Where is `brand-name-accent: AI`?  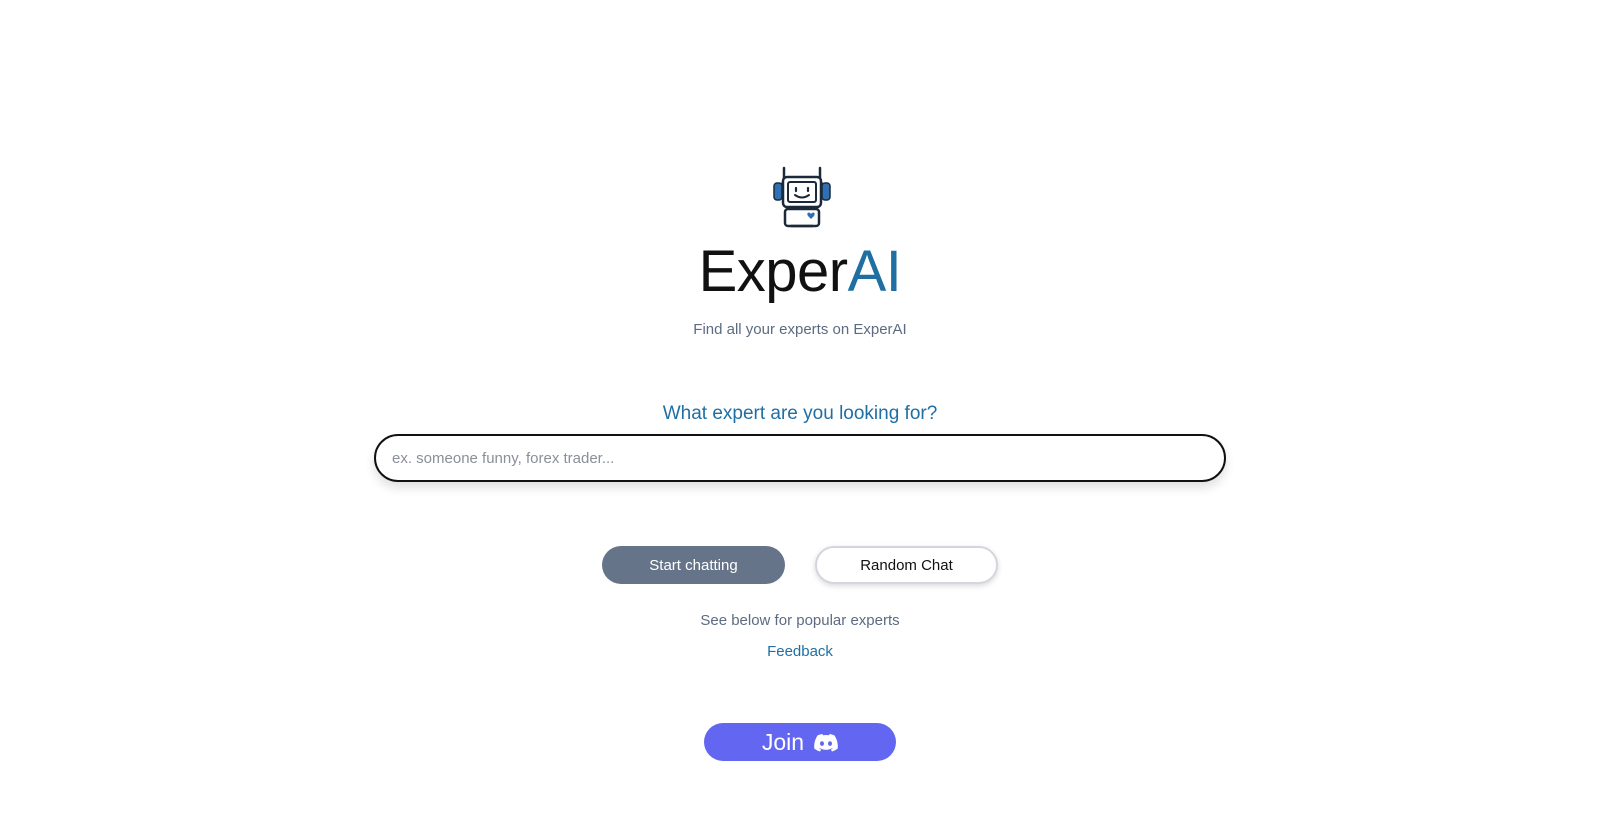
brand-name-accent: AI is located at coordinates (874, 271).